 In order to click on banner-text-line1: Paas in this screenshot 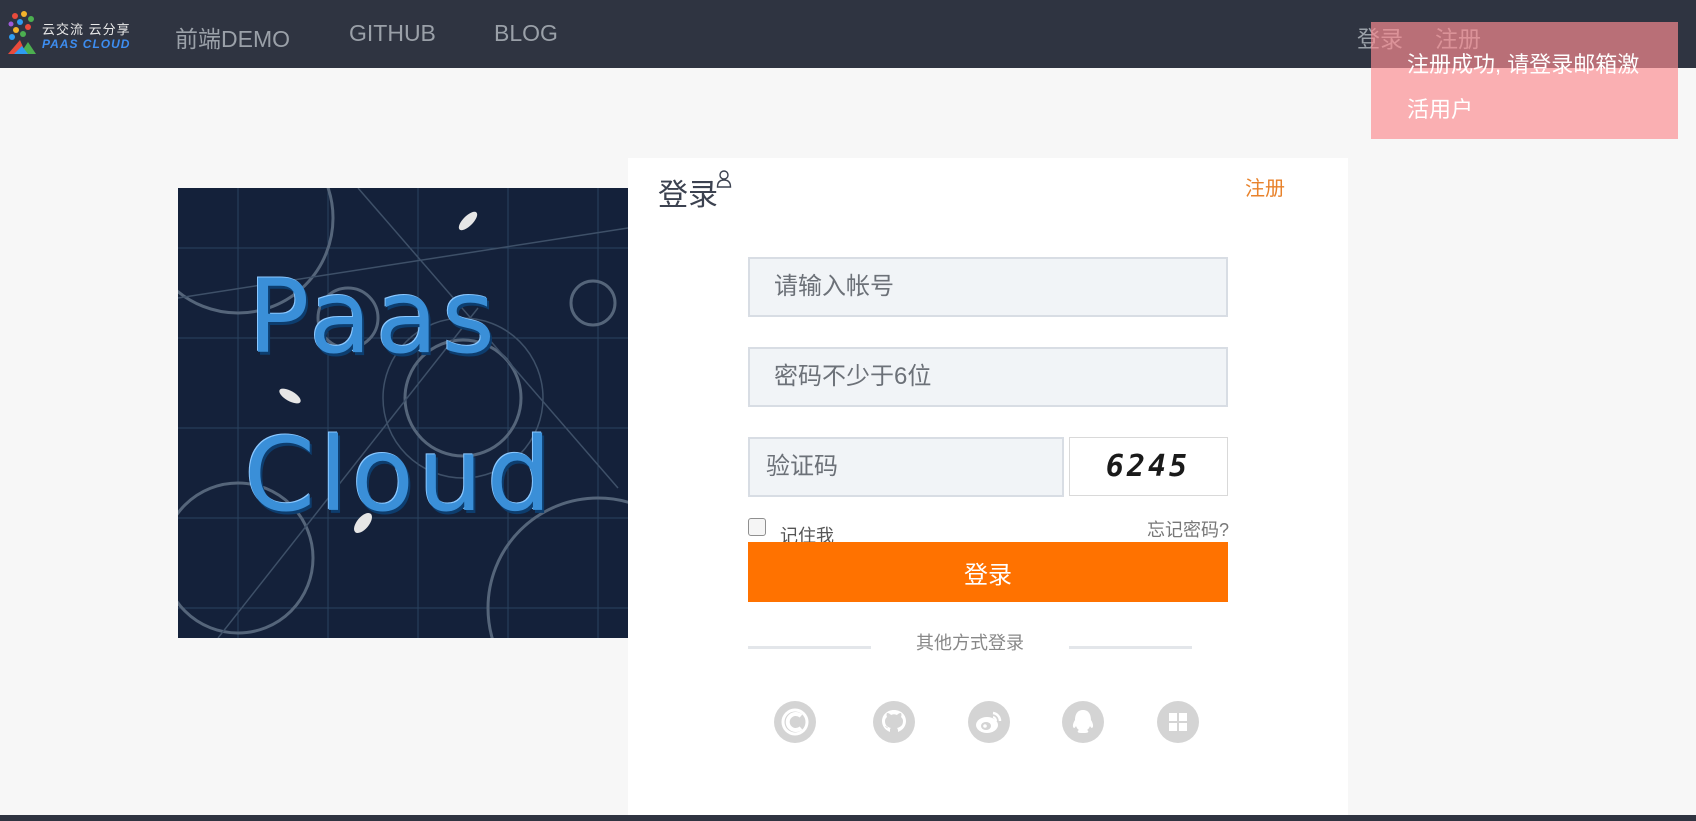, I will do `click(374, 317)`.